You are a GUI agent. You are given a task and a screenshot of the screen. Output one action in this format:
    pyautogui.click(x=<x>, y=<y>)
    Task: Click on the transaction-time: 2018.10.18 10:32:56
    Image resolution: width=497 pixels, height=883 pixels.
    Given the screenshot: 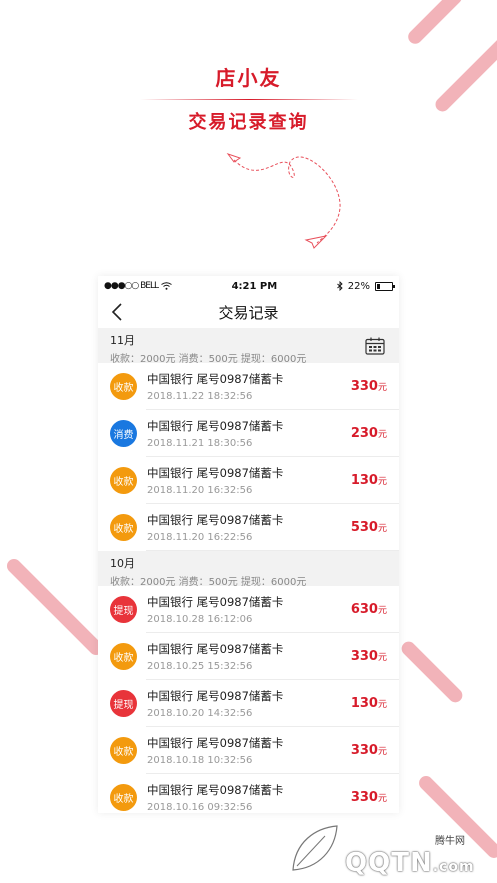 What is the action you would take?
    pyautogui.click(x=200, y=760)
    